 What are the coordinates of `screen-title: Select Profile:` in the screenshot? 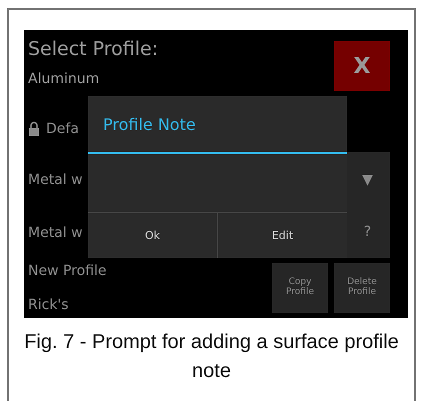 It's located at (93, 49).